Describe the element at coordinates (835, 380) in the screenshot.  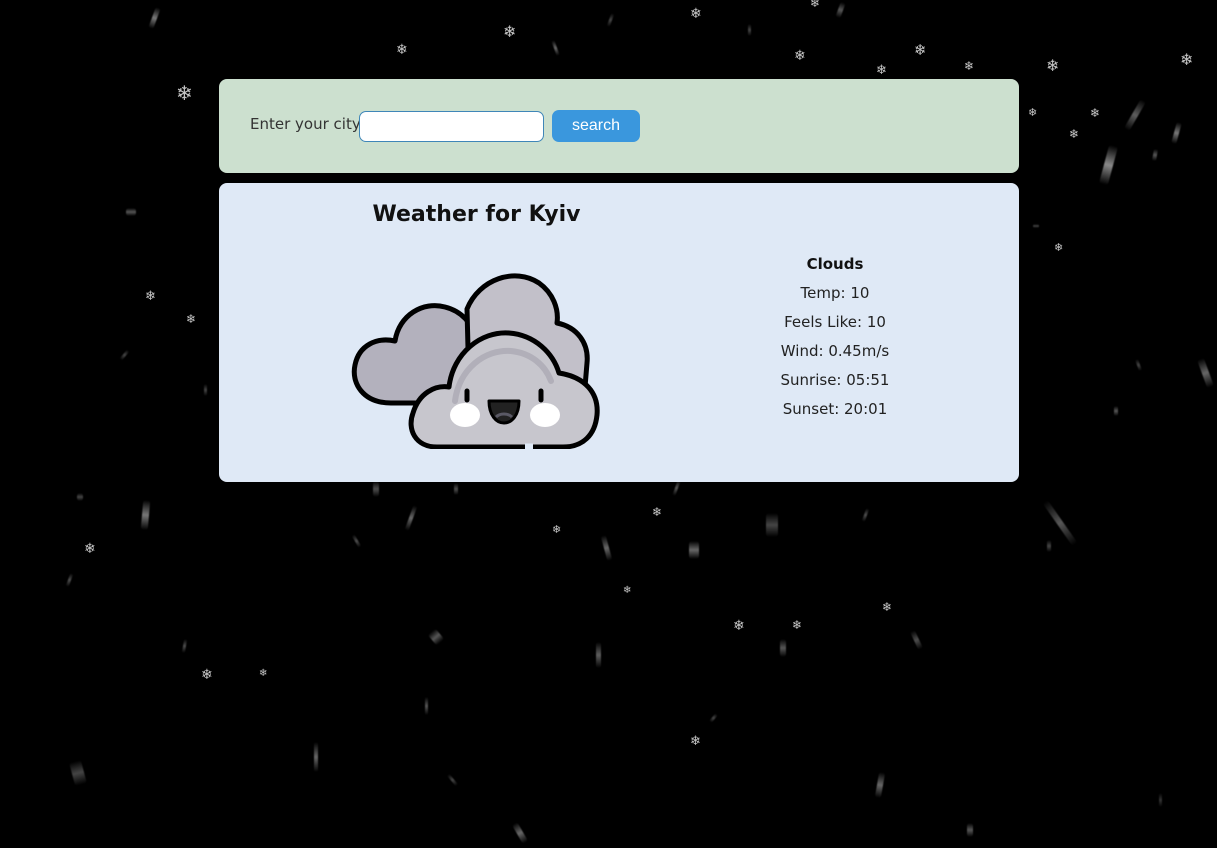
I see `sunrise-value: Sunrise: 05:51` at that location.